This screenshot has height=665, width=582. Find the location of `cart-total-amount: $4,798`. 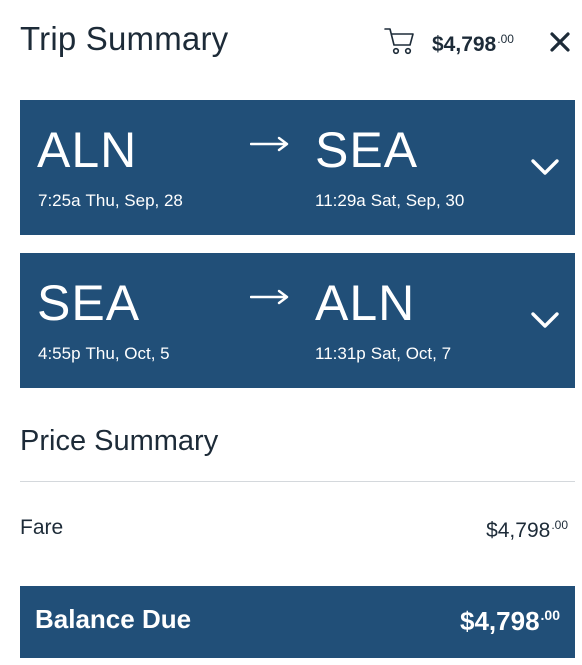

cart-total-amount: $4,798 is located at coordinates (464, 44).